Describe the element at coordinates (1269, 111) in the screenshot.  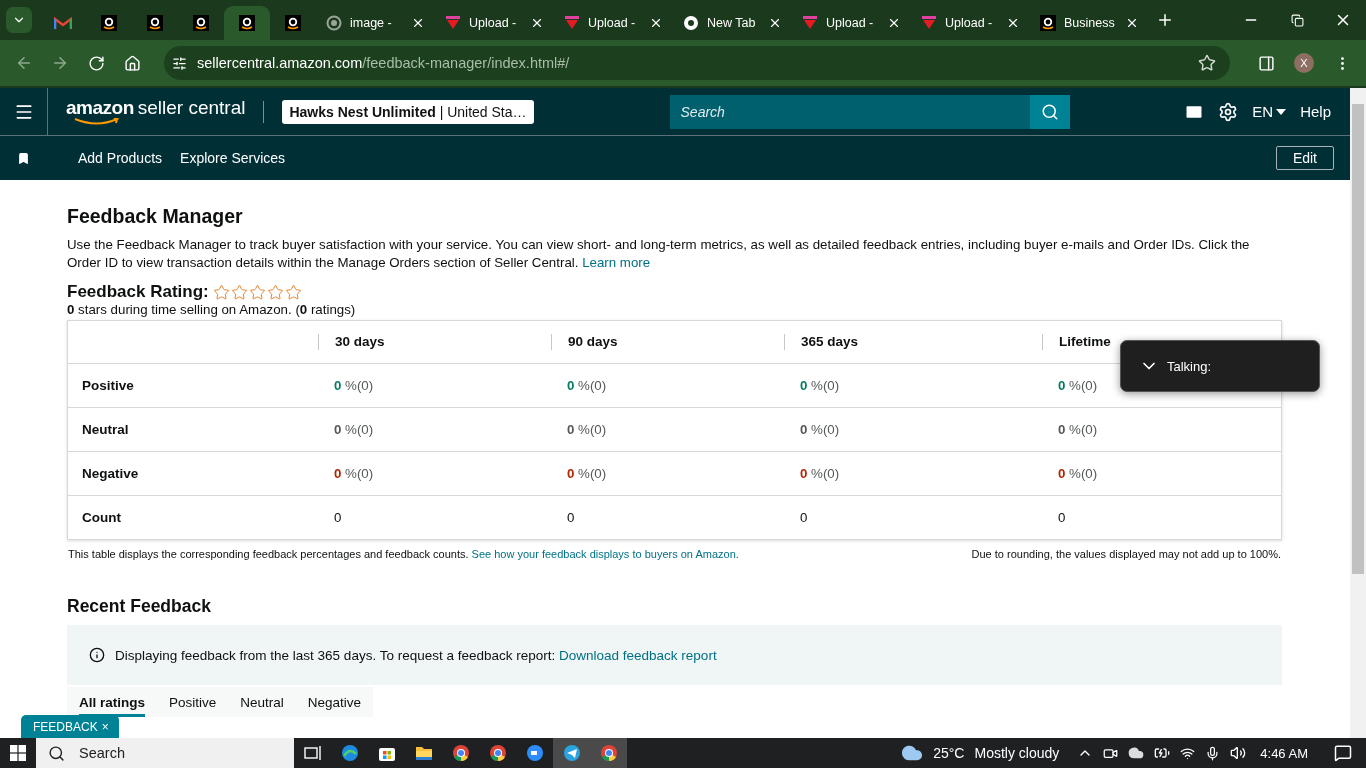
I see `language-selector: EN` at that location.